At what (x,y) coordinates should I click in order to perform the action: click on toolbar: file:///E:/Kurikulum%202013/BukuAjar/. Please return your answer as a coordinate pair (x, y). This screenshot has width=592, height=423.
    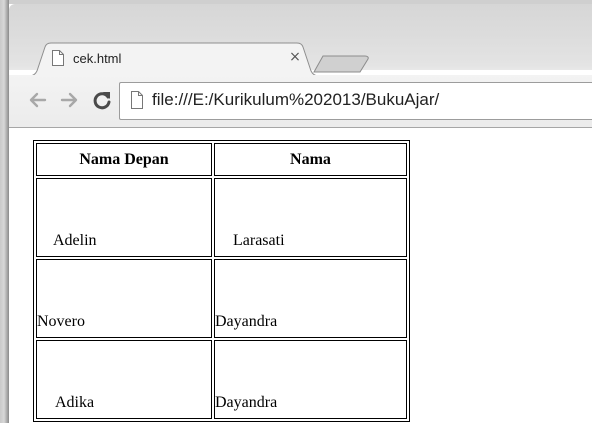
    Looking at the image, I should click on (300, 101).